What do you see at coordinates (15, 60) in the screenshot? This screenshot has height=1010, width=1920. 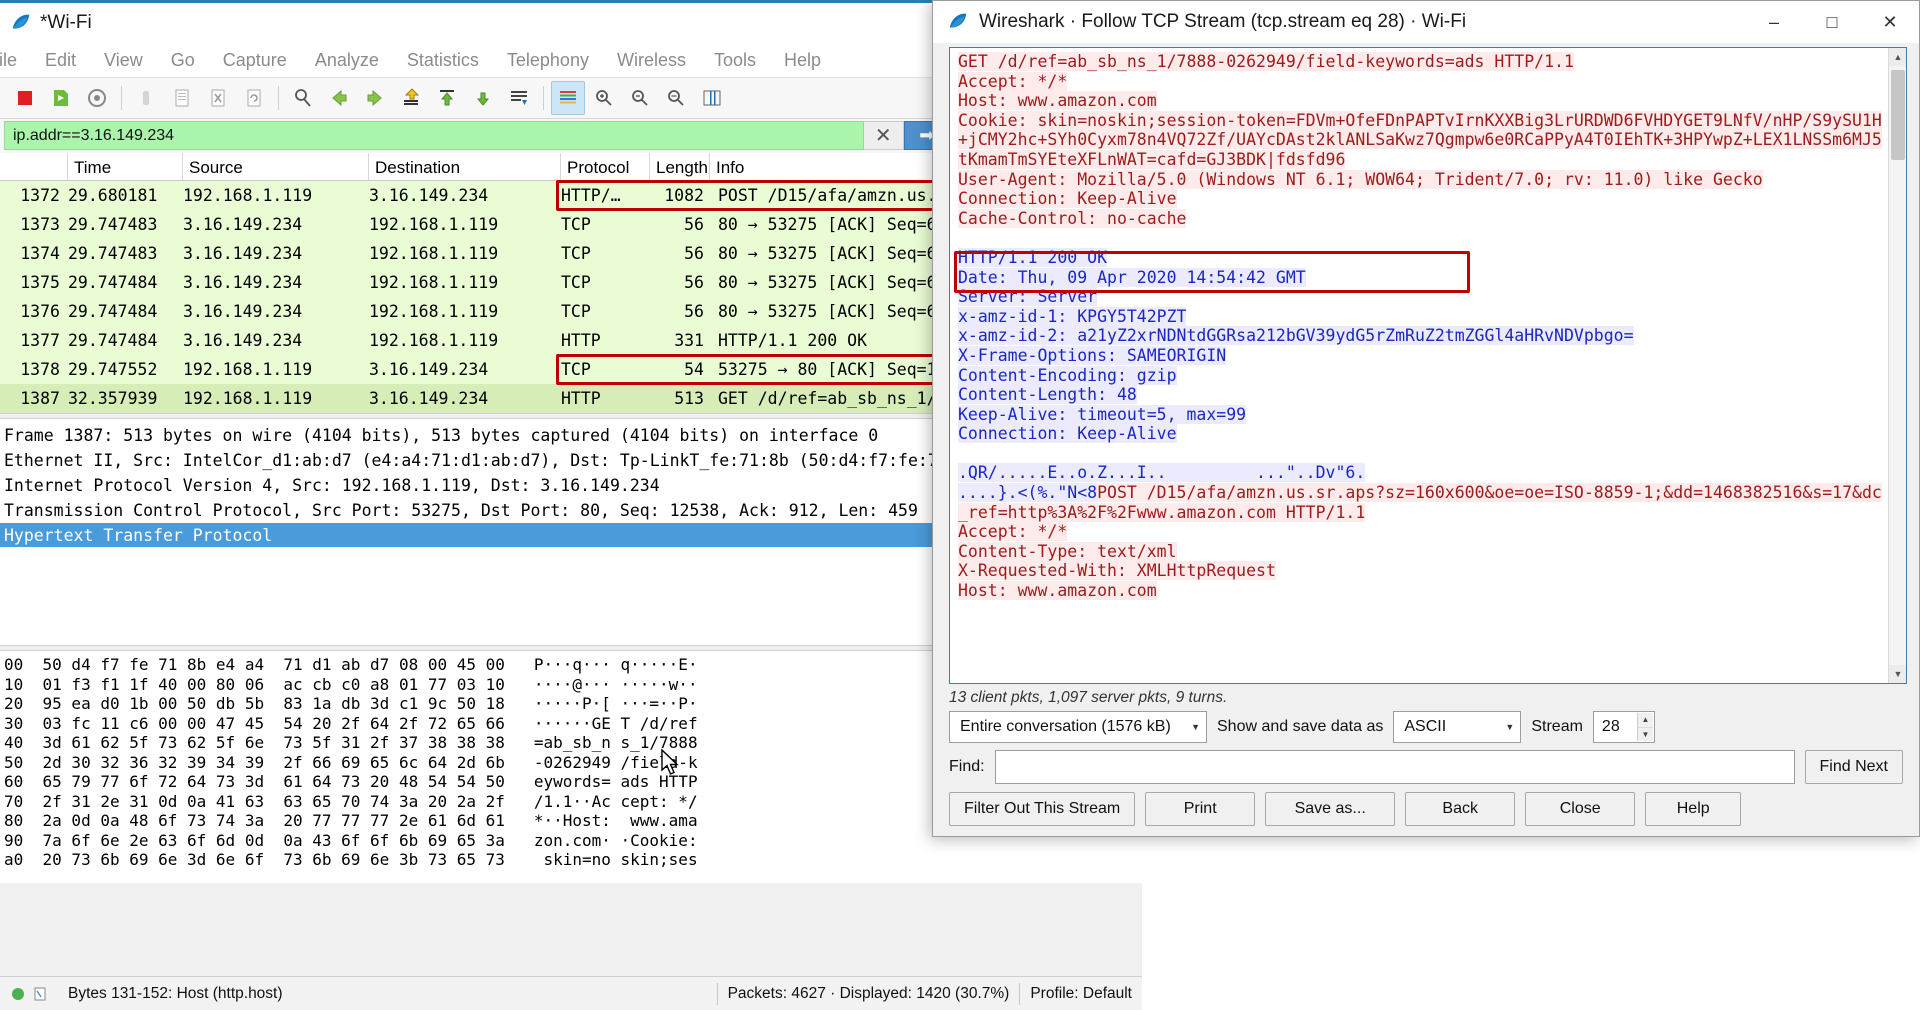 I see `menu-file: File` at bounding box center [15, 60].